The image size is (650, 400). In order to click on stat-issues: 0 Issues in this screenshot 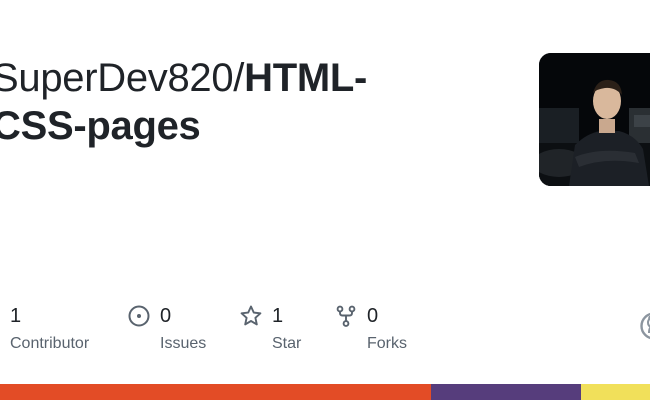, I will do `click(182, 330)`.